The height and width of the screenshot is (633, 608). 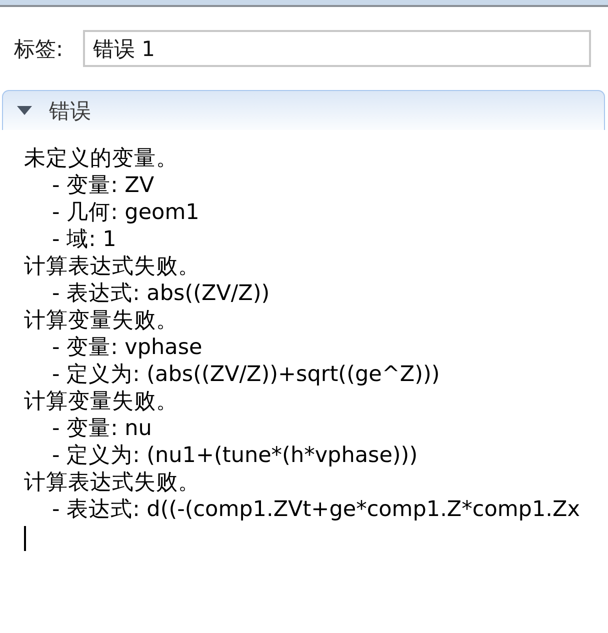 What do you see at coordinates (337, 48) in the screenshot?
I see `label-input-field: 错误 1` at bounding box center [337, 48].